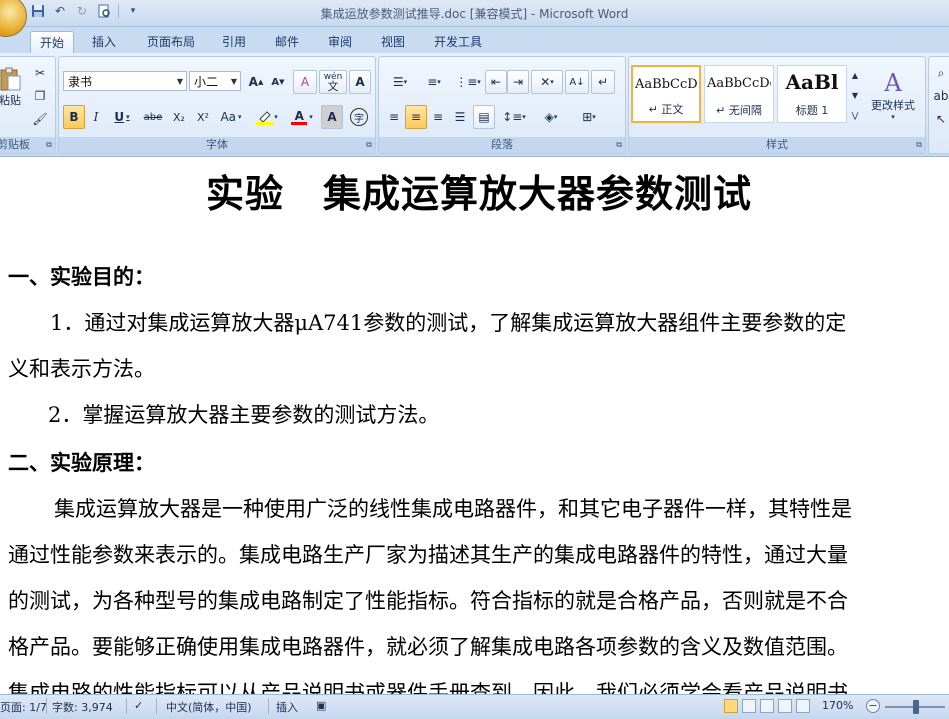 The image size is (949, 719). Describe the element at coordinates (666, 94) in the screenshot. I see `style-normal: AaBbCcDc ↵ 正文` at that location.